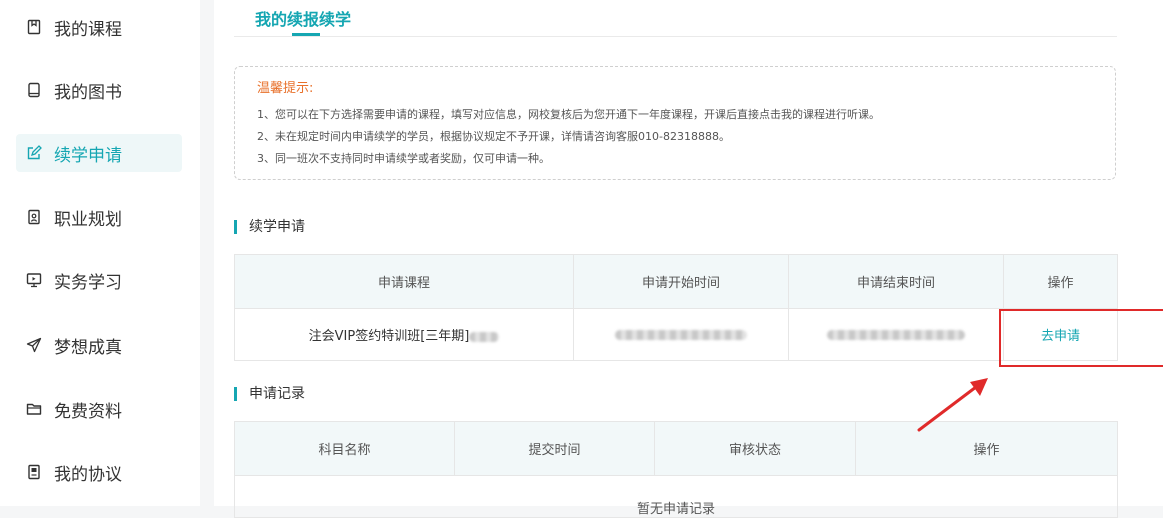 The image size is (1163, 518). What do you see at coordinates (34, 90) in the screenshot?
I see `book-icon` at bounding box center [34, 90].